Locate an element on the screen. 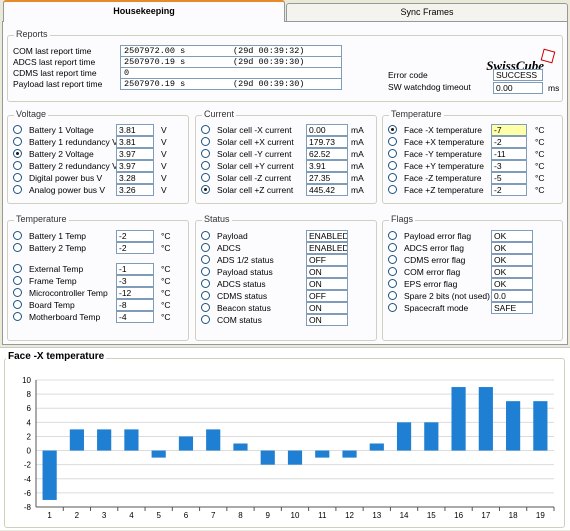 This screenshot has width=570, height=531. voltage-row: Analog power bus V 3.26 V is located at coordinates (98, 190).